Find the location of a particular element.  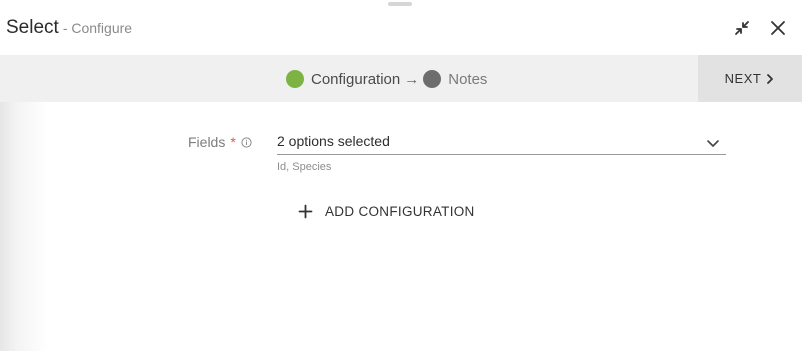

fields-selected-hint: Id, Species is located at coordinates (304, 167).